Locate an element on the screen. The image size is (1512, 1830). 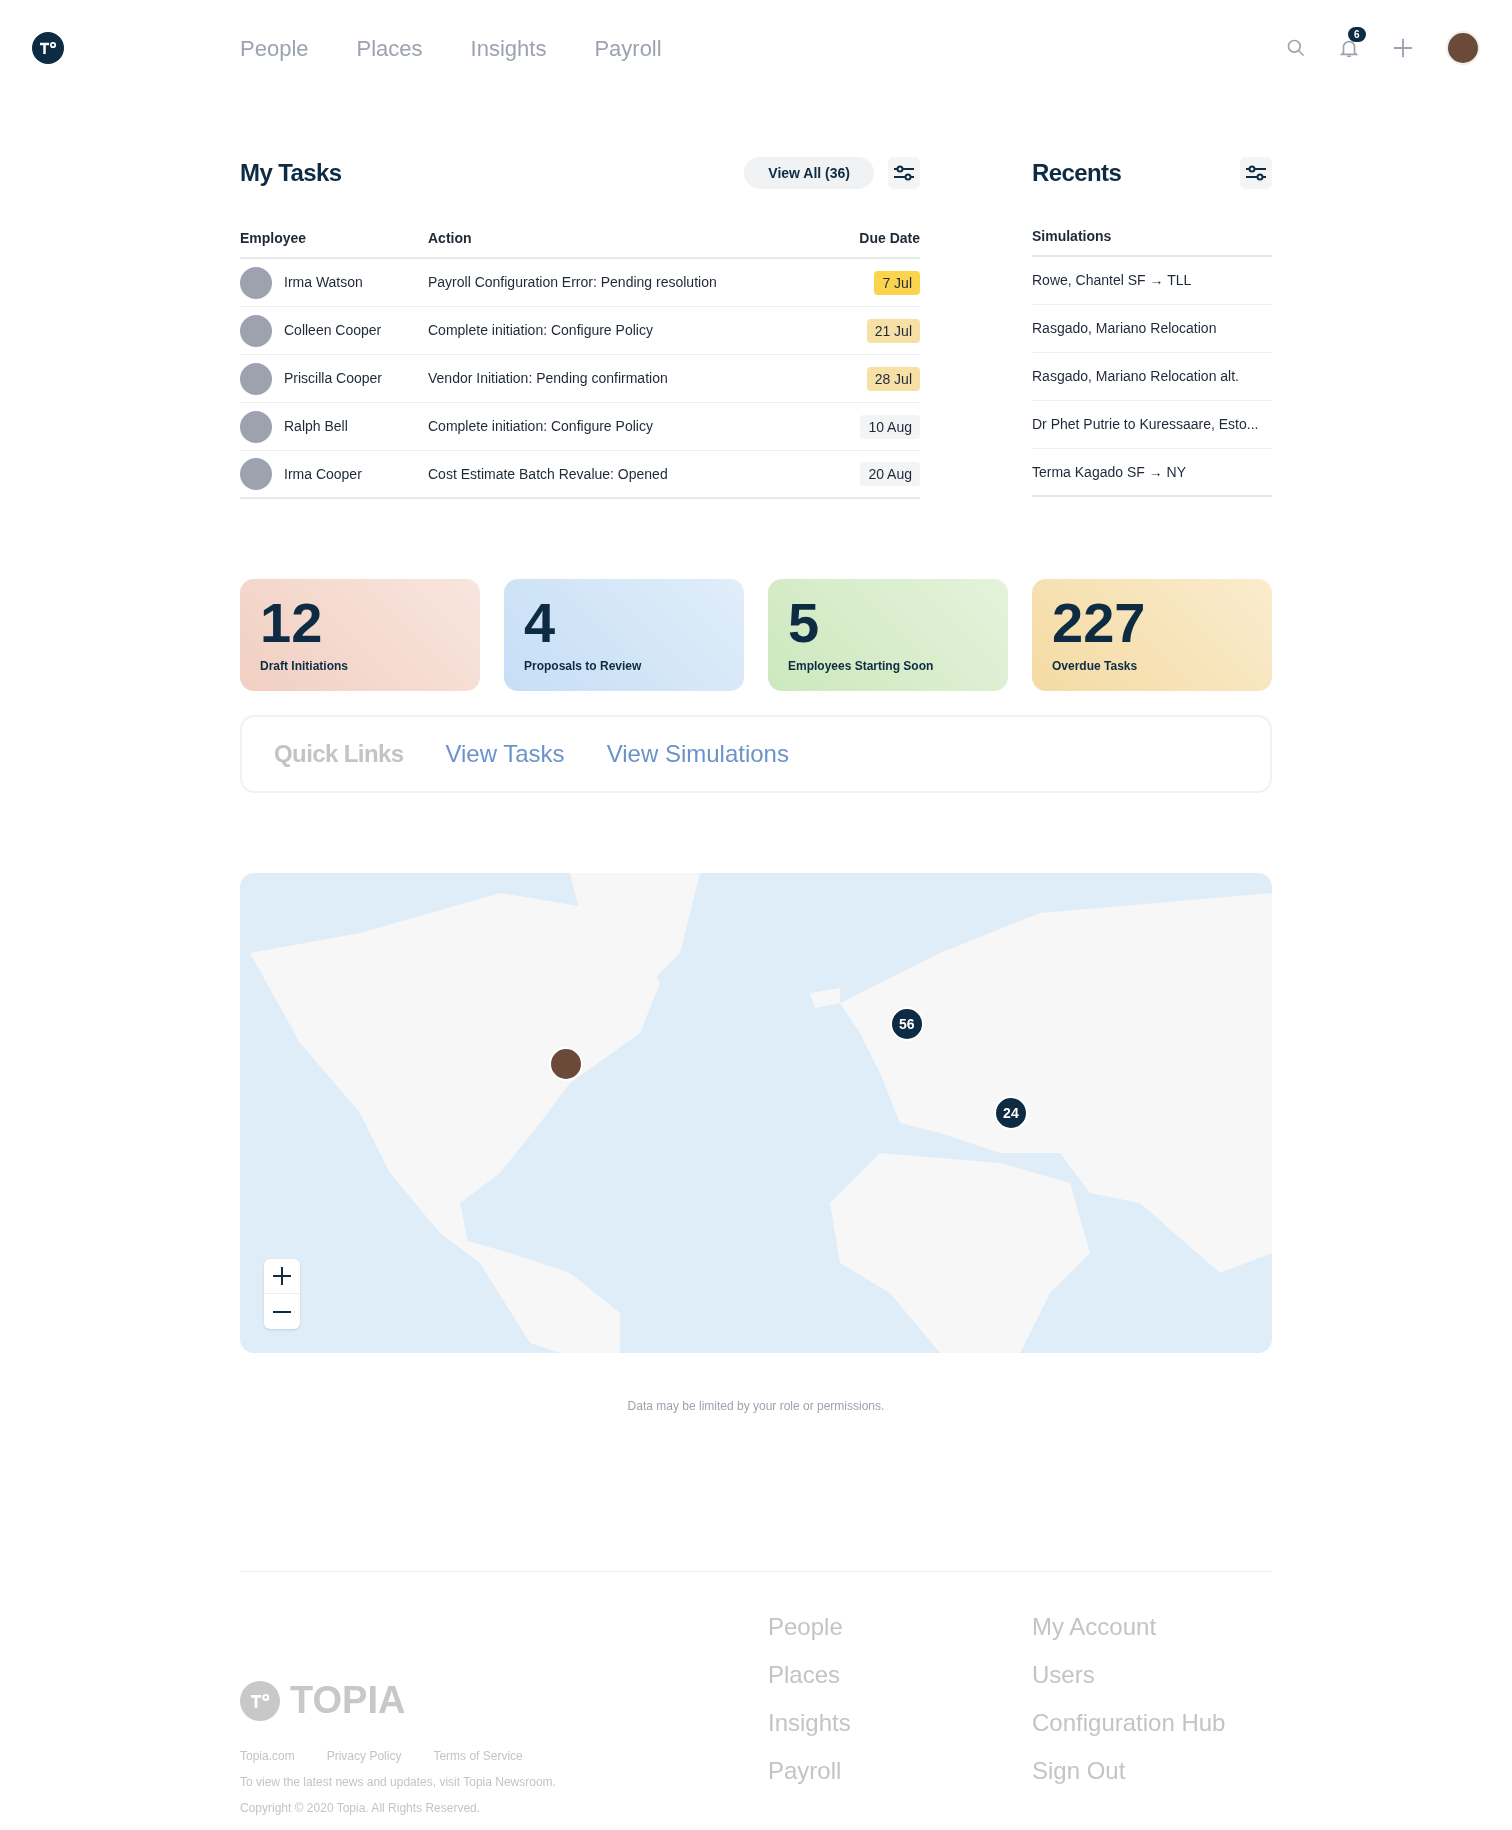
employee-name: Priscilla Cooper is located at coordinates (333, 378).